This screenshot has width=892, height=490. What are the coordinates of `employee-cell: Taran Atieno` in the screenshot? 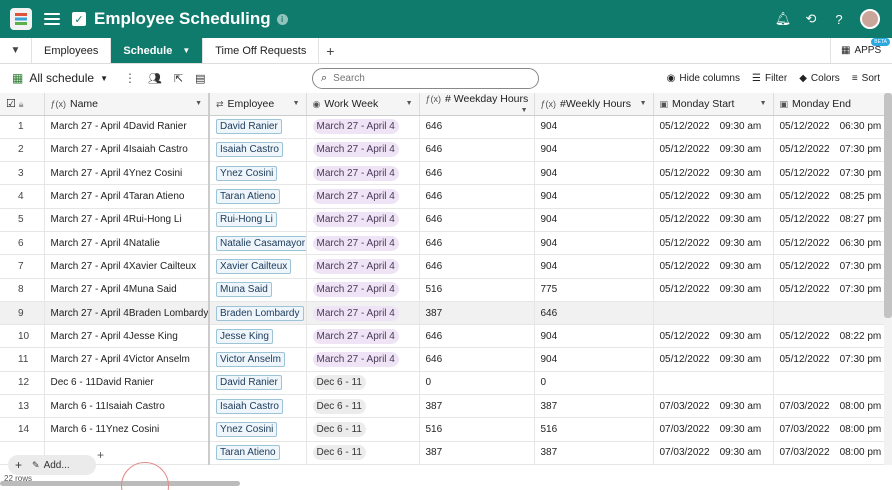 It's located at (258, 196).